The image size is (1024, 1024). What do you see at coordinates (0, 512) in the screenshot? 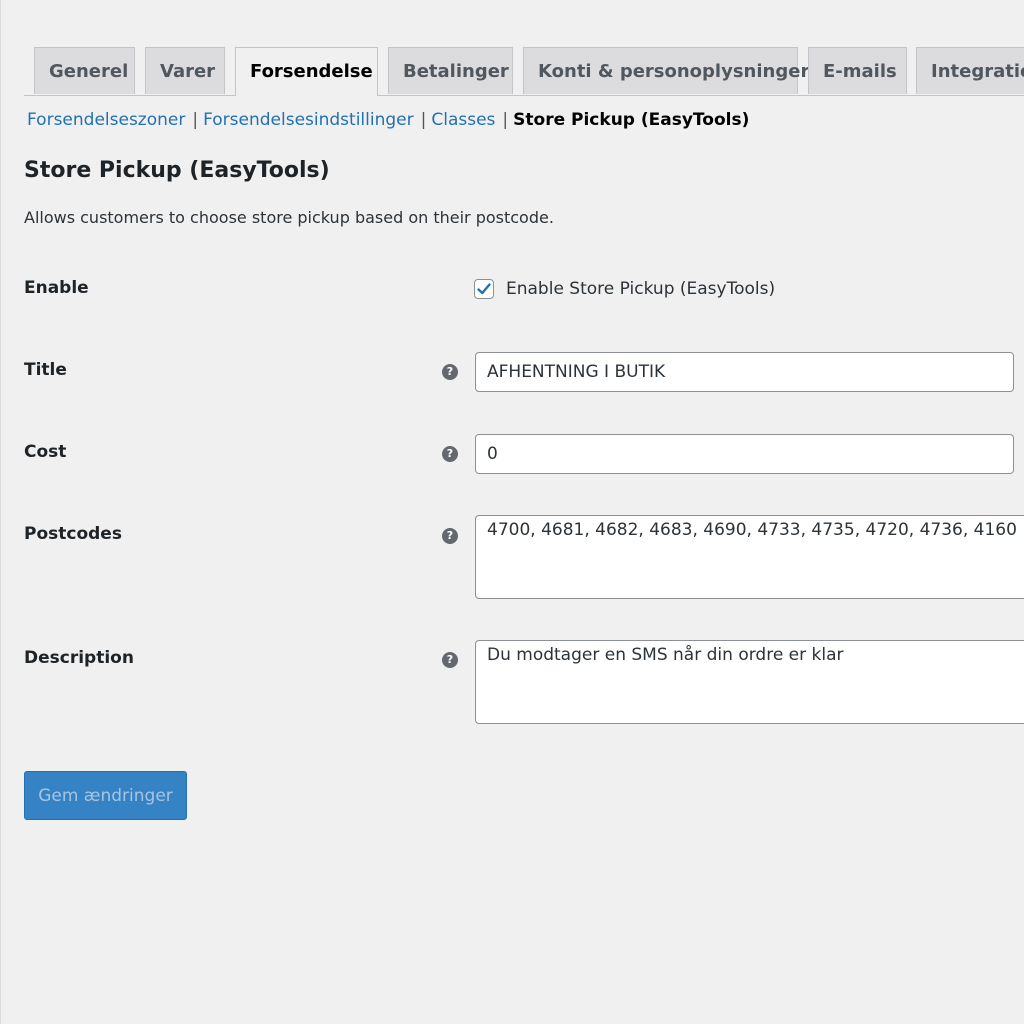
I see `admin-menu-edge` at bounding box center [0, 512].